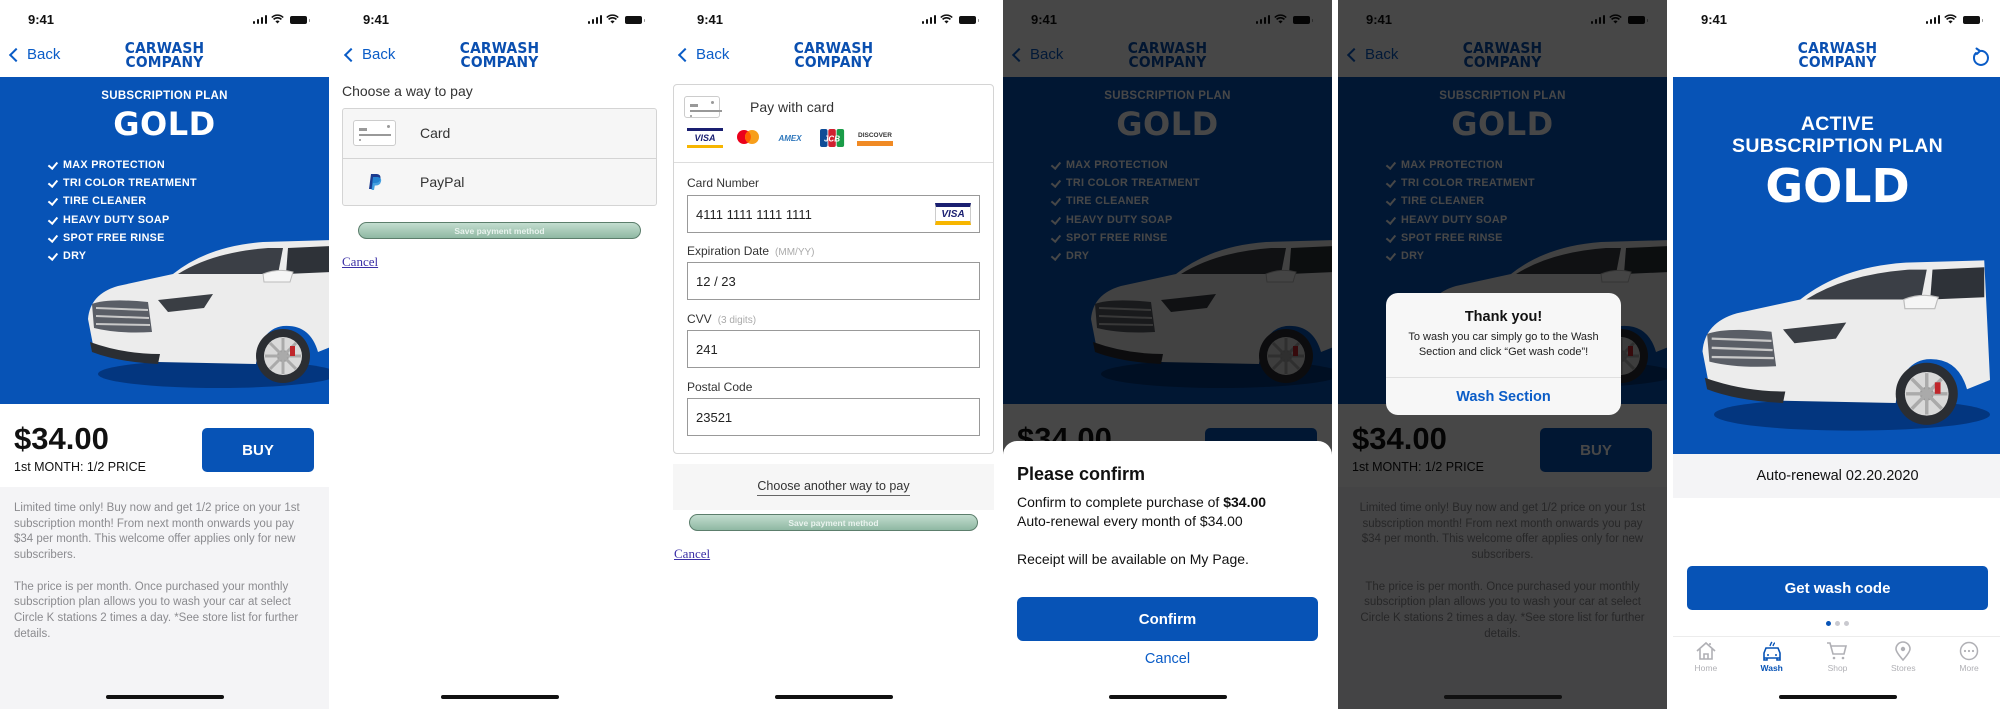  I want to click on mastercard-logo-icon, so click(748, 138).